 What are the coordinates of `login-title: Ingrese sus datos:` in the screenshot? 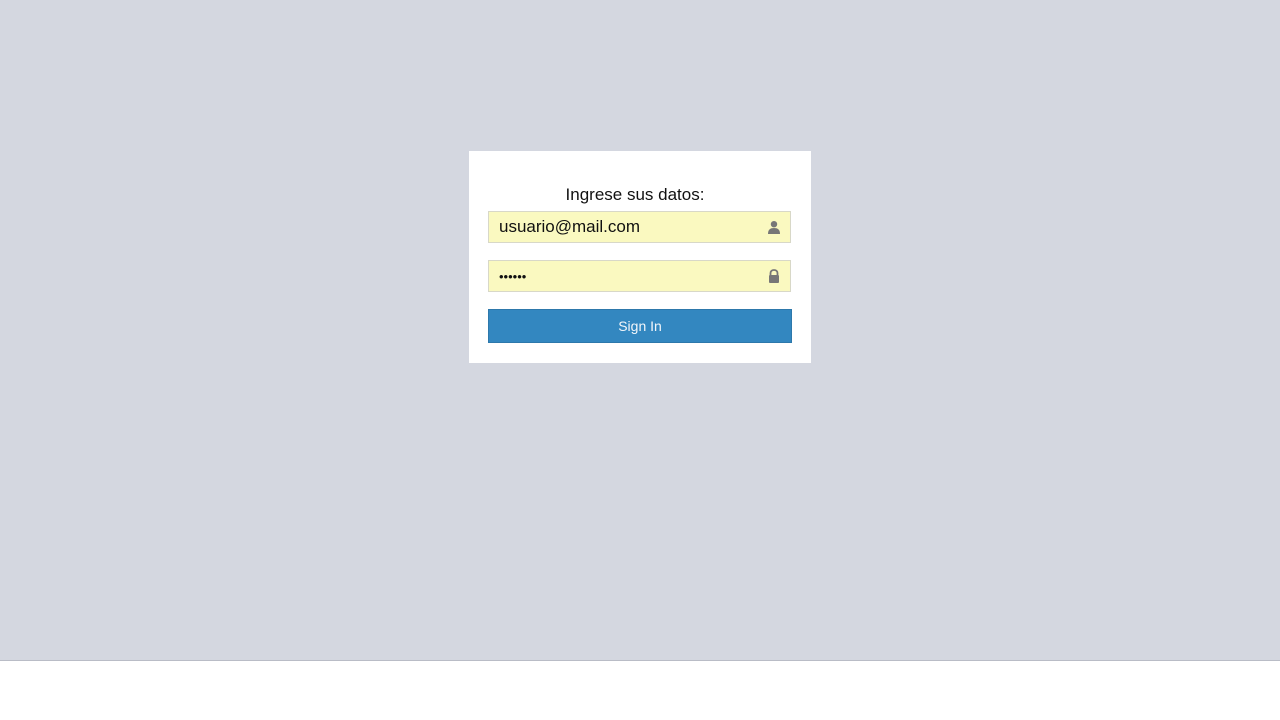 It's located at (635, 194).